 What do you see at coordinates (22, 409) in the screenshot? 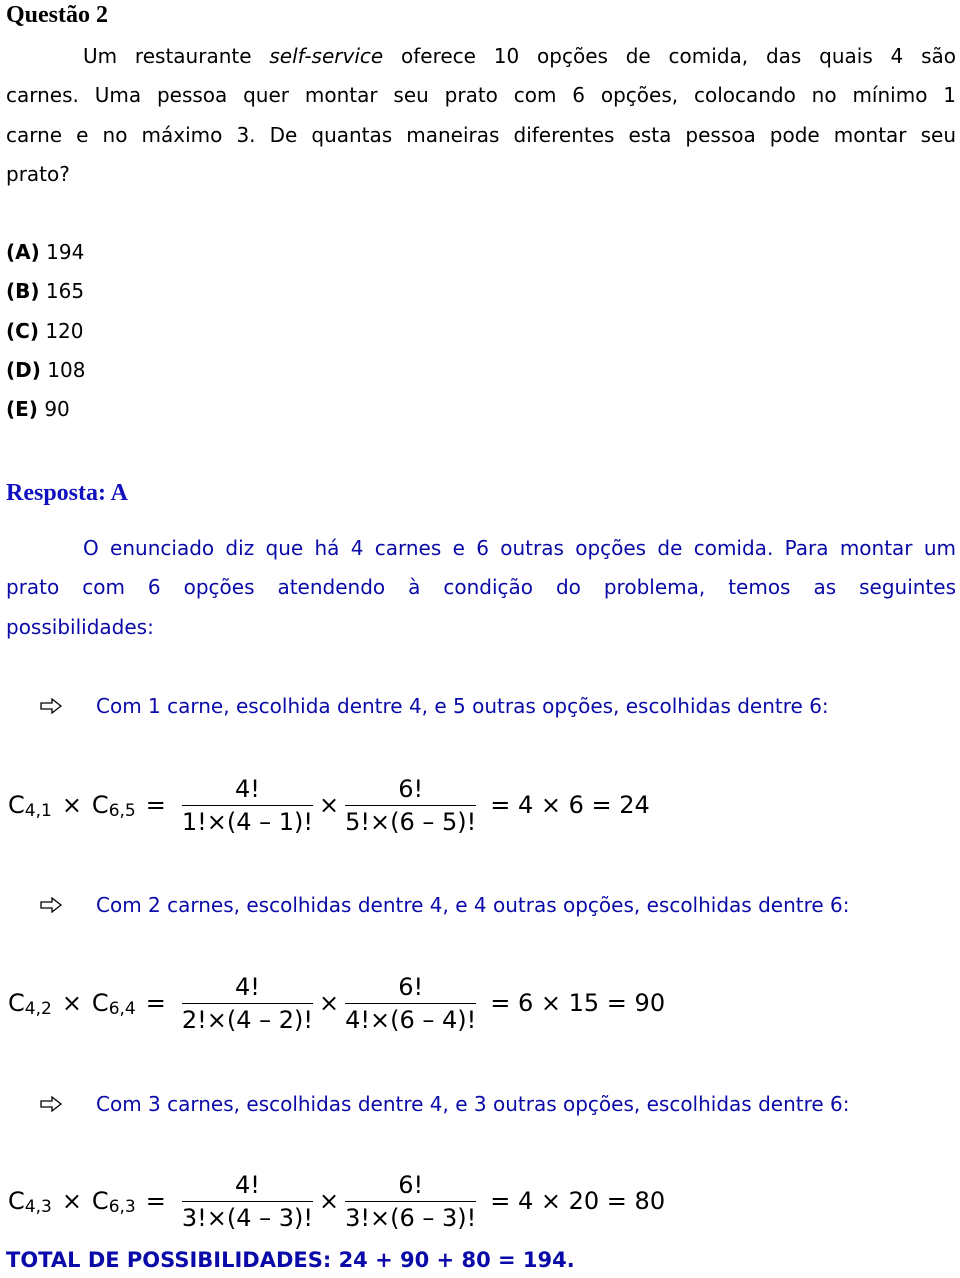
I see `option-key: (E)` at bounding box center [22, 409].